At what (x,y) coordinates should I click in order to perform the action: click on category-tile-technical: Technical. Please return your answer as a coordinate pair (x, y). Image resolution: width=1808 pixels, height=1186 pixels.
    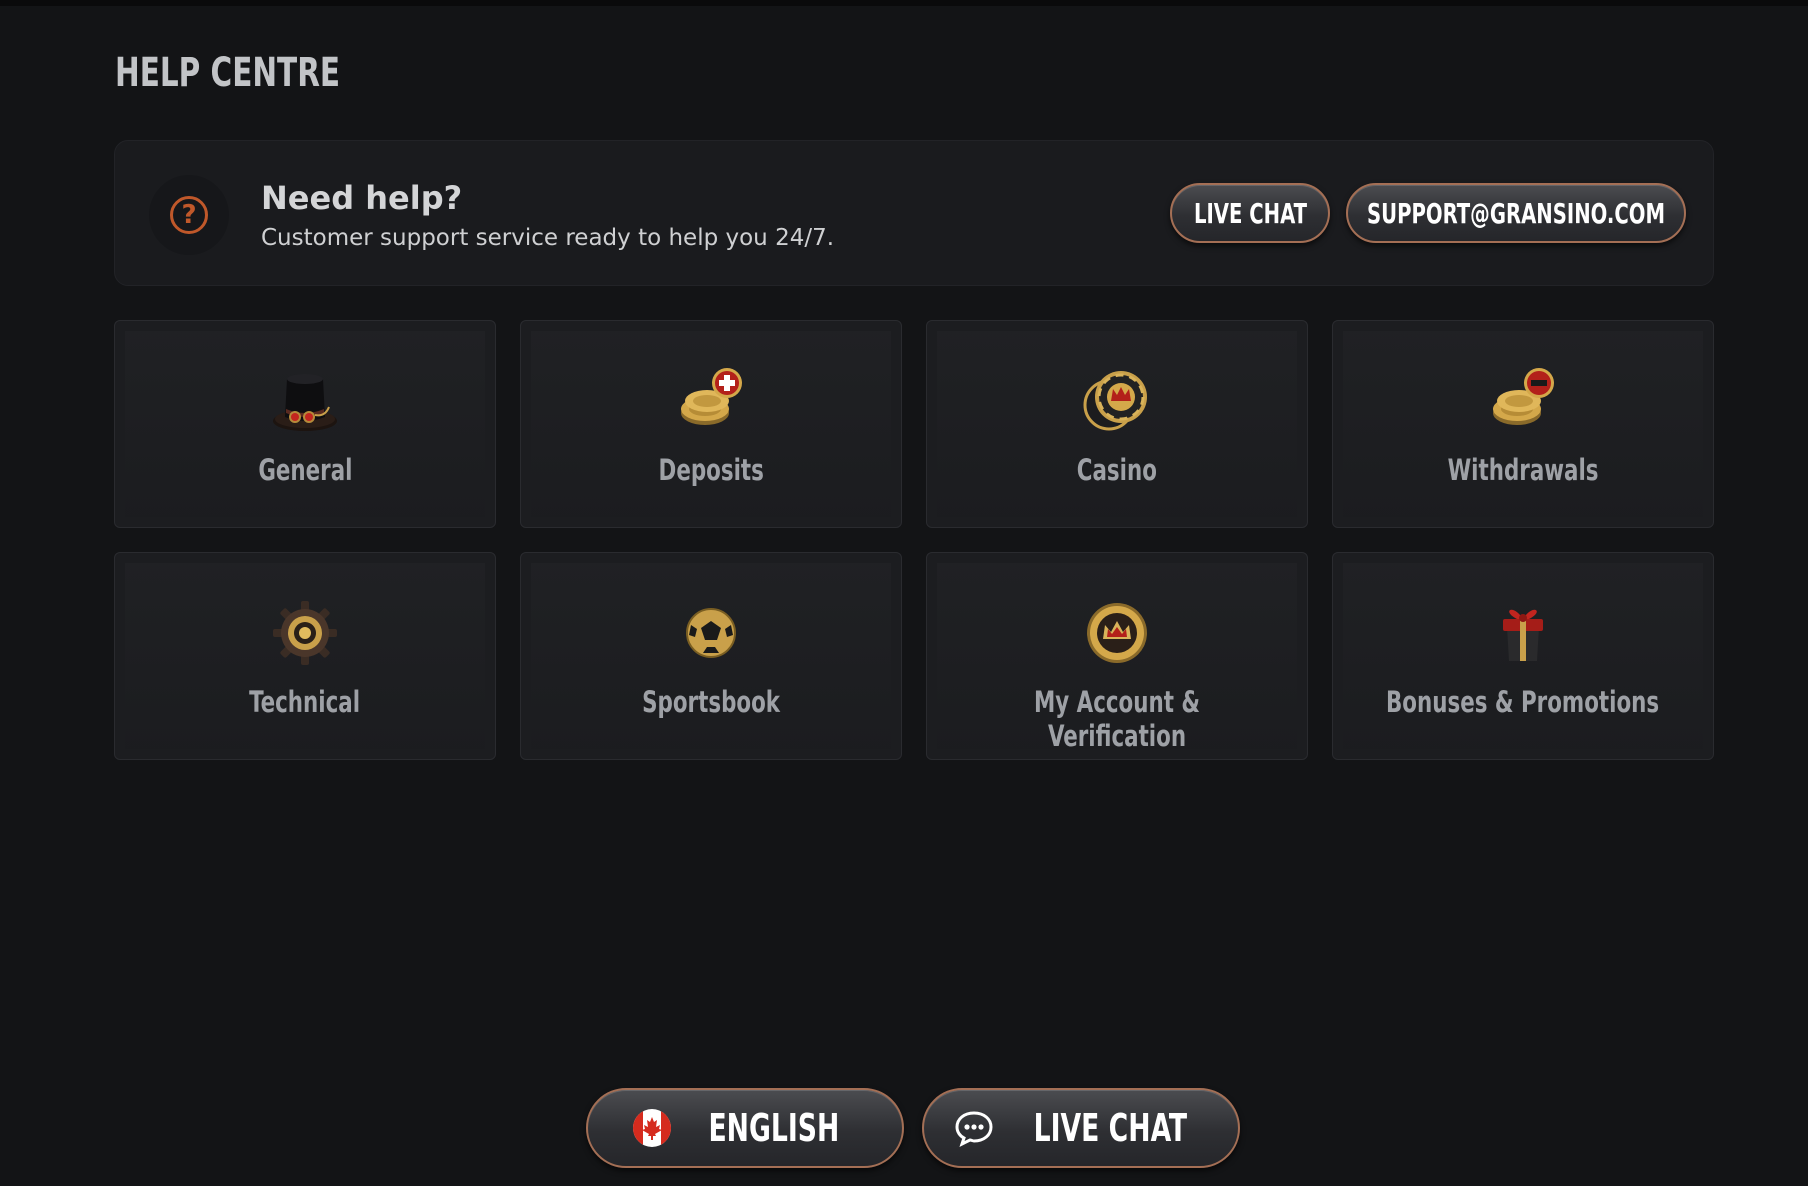
    Looking at the image, I should click on (305, 656).